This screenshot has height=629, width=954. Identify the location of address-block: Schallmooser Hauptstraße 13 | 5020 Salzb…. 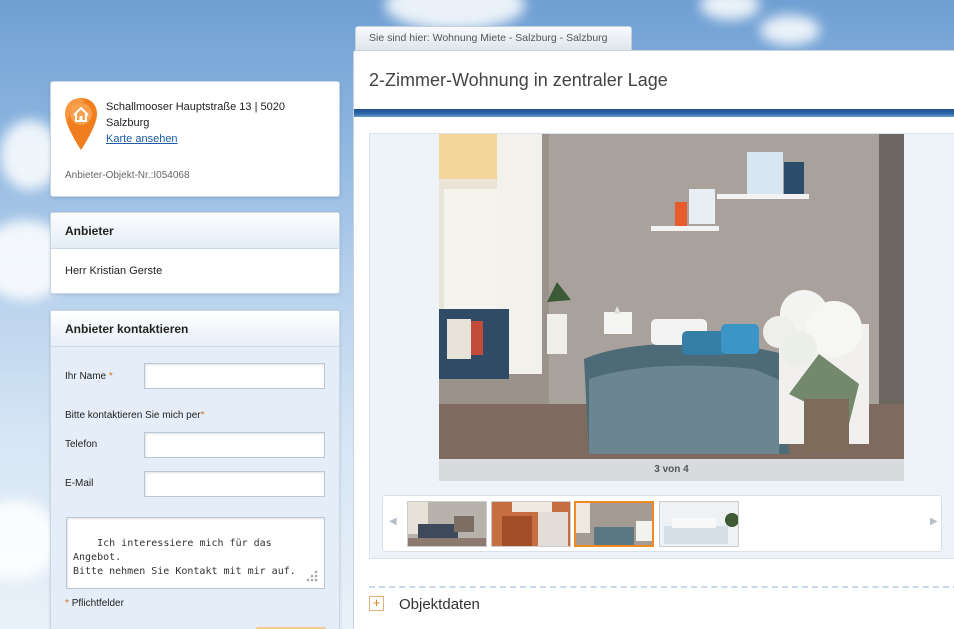
(216, 123).